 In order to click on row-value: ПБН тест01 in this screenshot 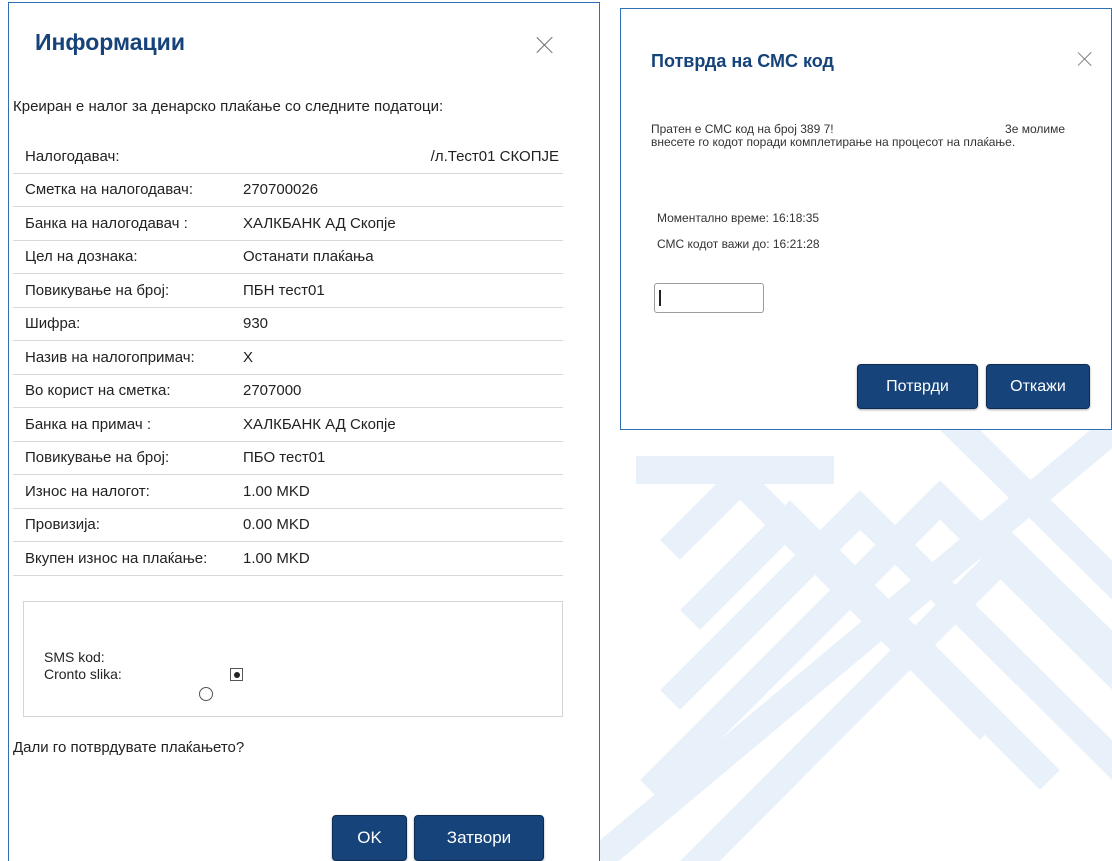, I will do `click(400, 290)`.